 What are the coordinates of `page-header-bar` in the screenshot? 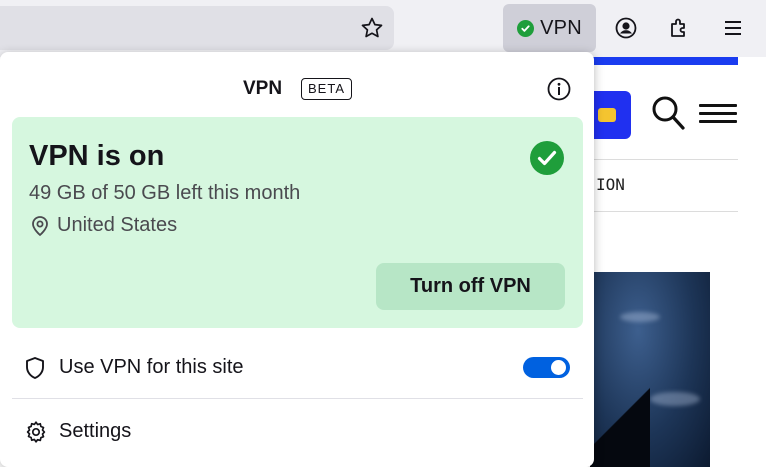 It's located at (664, 61).